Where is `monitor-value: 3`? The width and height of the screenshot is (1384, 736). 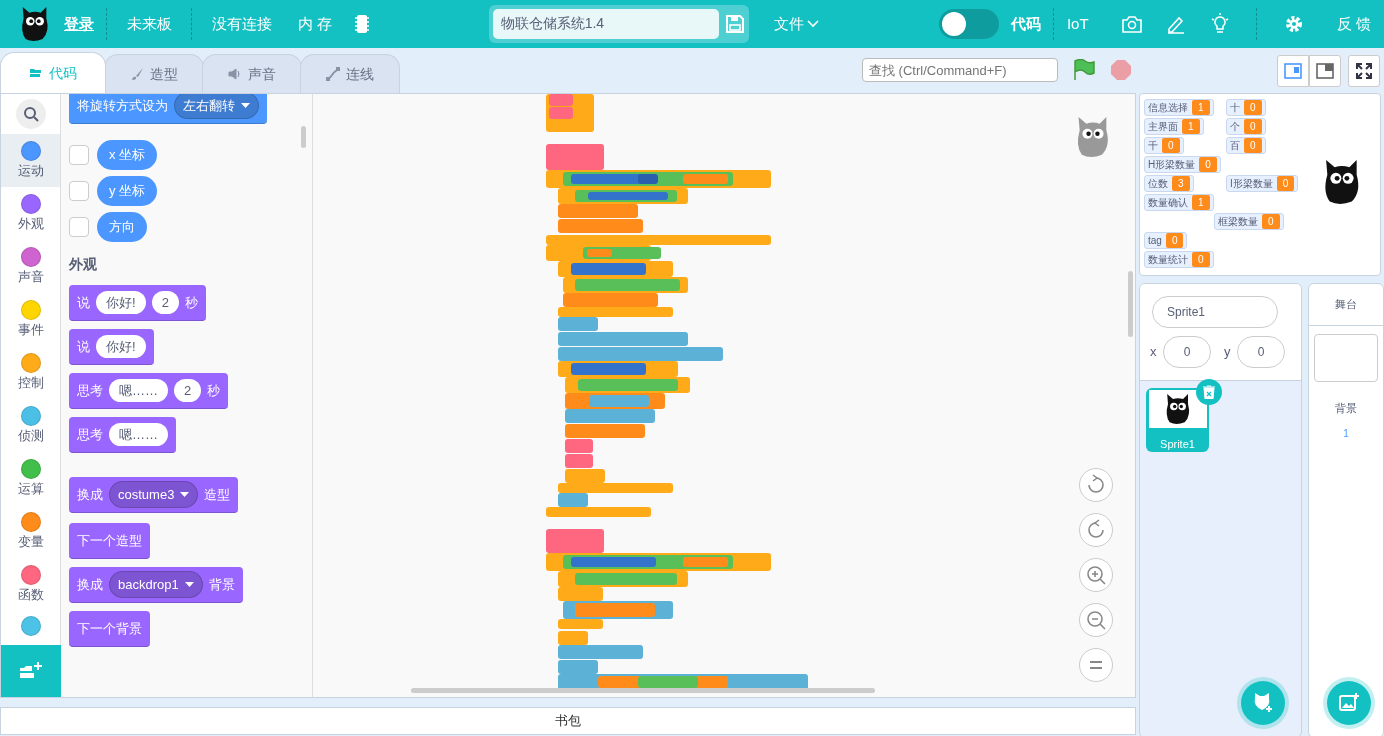
monitor-value: 3 is located at coordinates (1181, 183).